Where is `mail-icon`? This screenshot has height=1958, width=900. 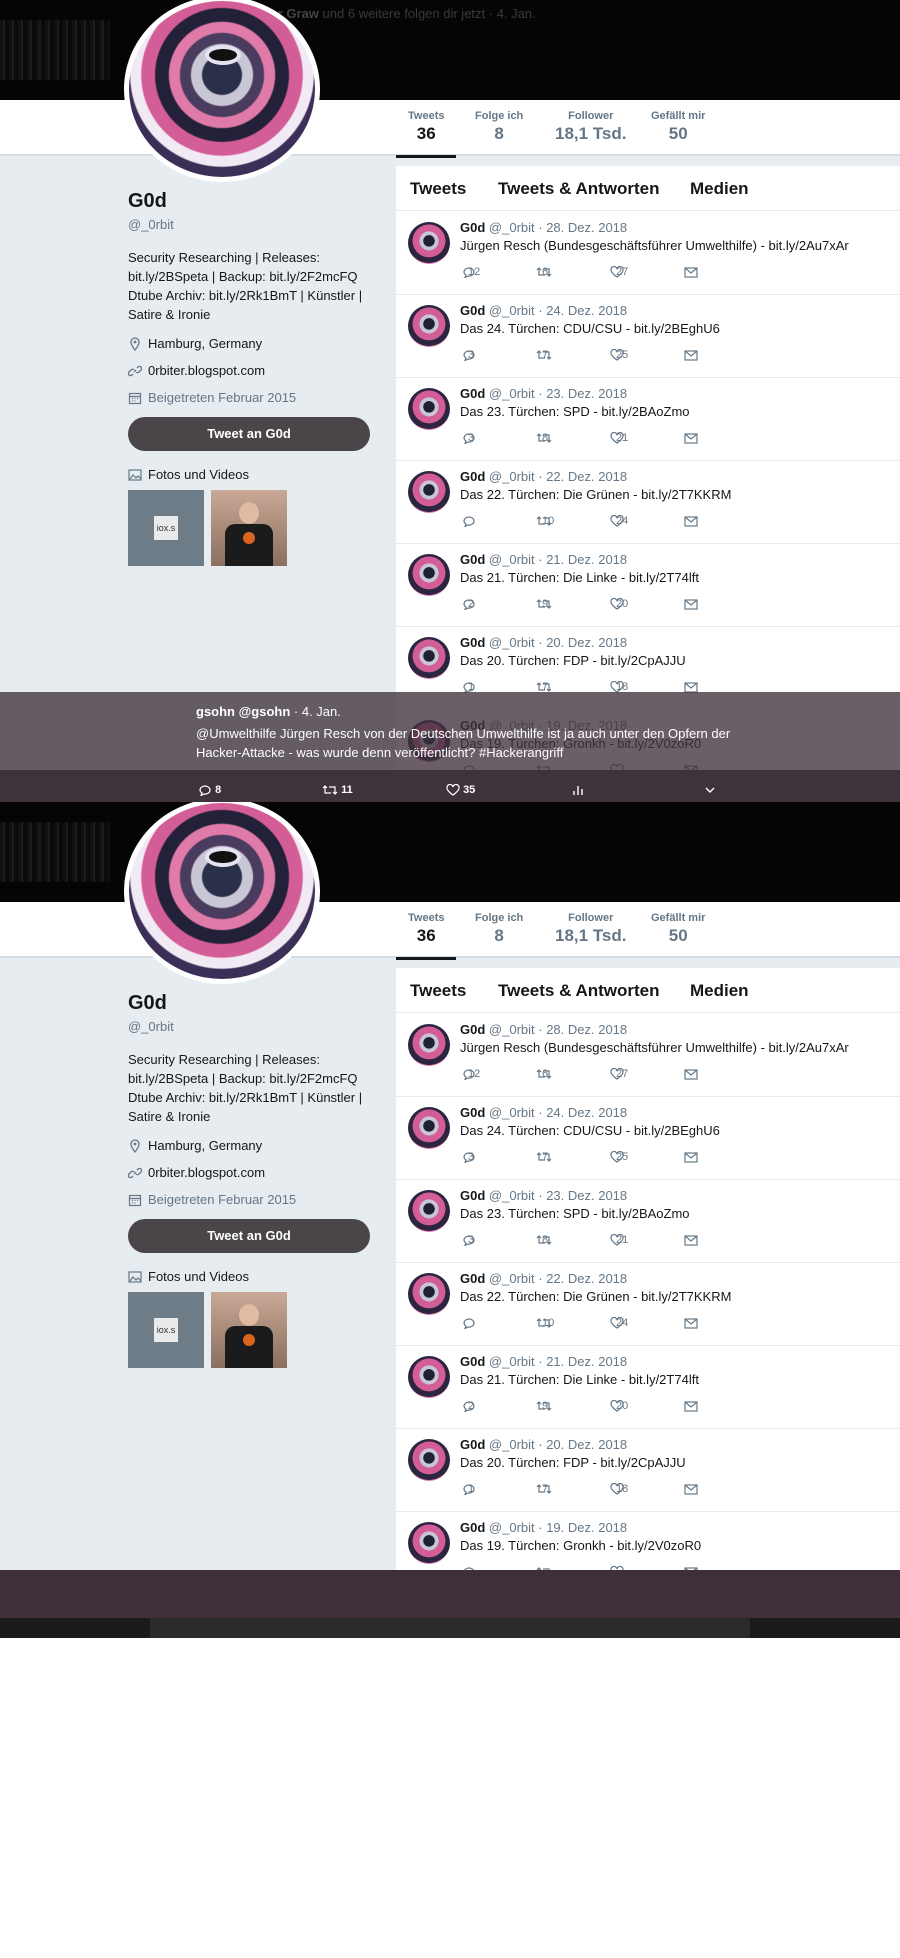
mail-icon is located at coordinates (691, 355).